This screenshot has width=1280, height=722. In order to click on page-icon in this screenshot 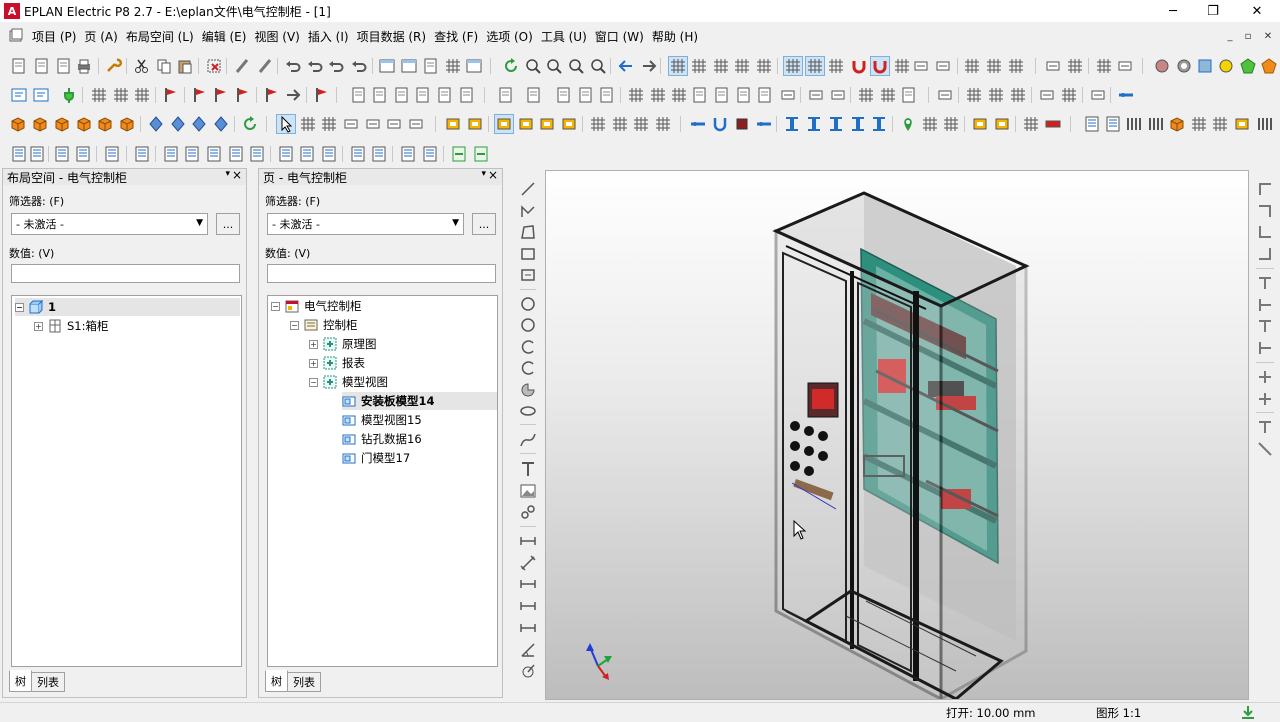, I will do `click(431, 66)`.